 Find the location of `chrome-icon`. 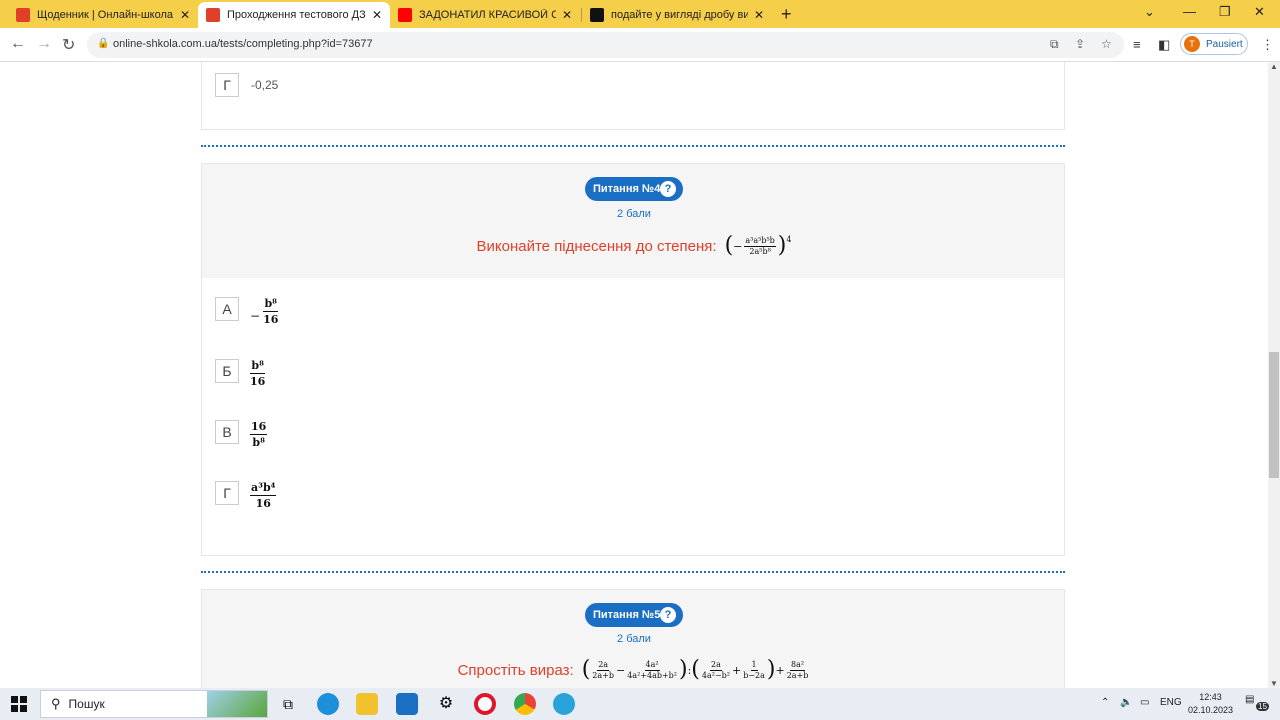

chrome-icon is located at coordinates (525, 704).